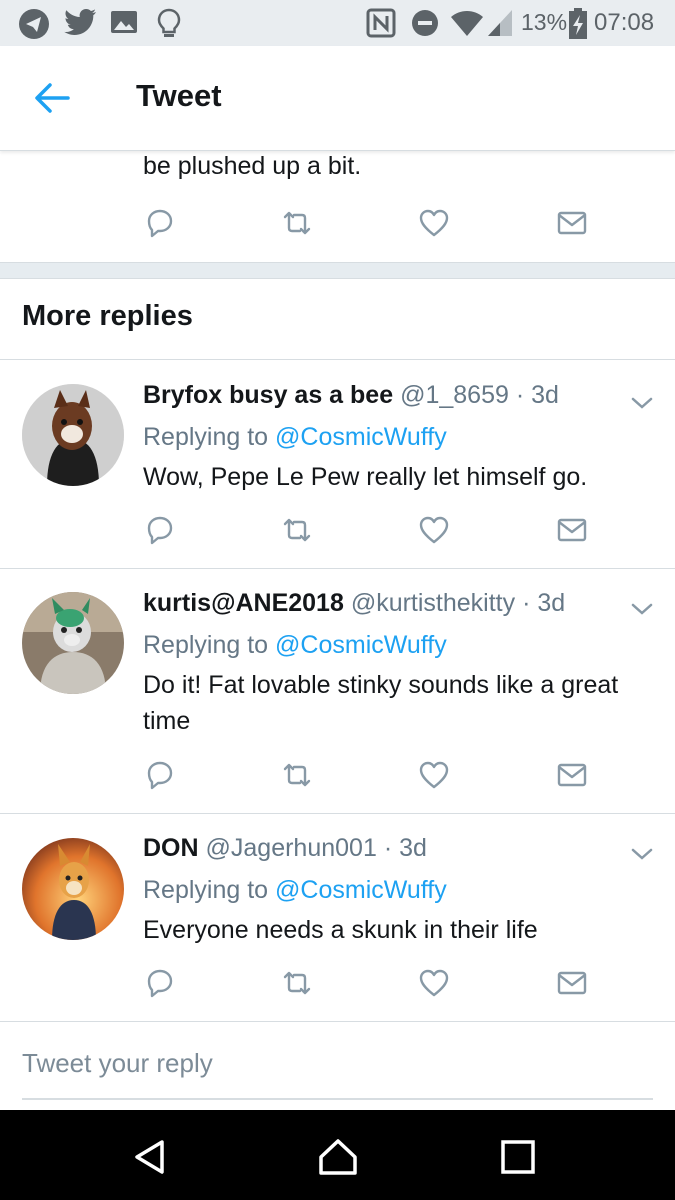 This screenshot has width=675, height=1200. What do you see at coordinates (337, 270) in the screenshot?
I see `section-separator` at bounding box center [337, 270].